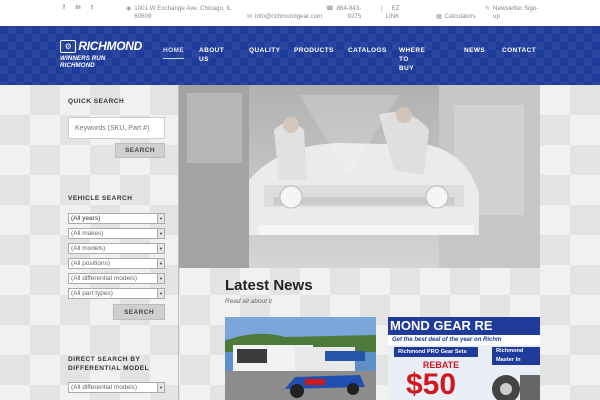  What do you see at coordinates (139, 312) in the screenshot?
I see `vehicle-search-button: SEARCH` at bounding box center [139, 312].